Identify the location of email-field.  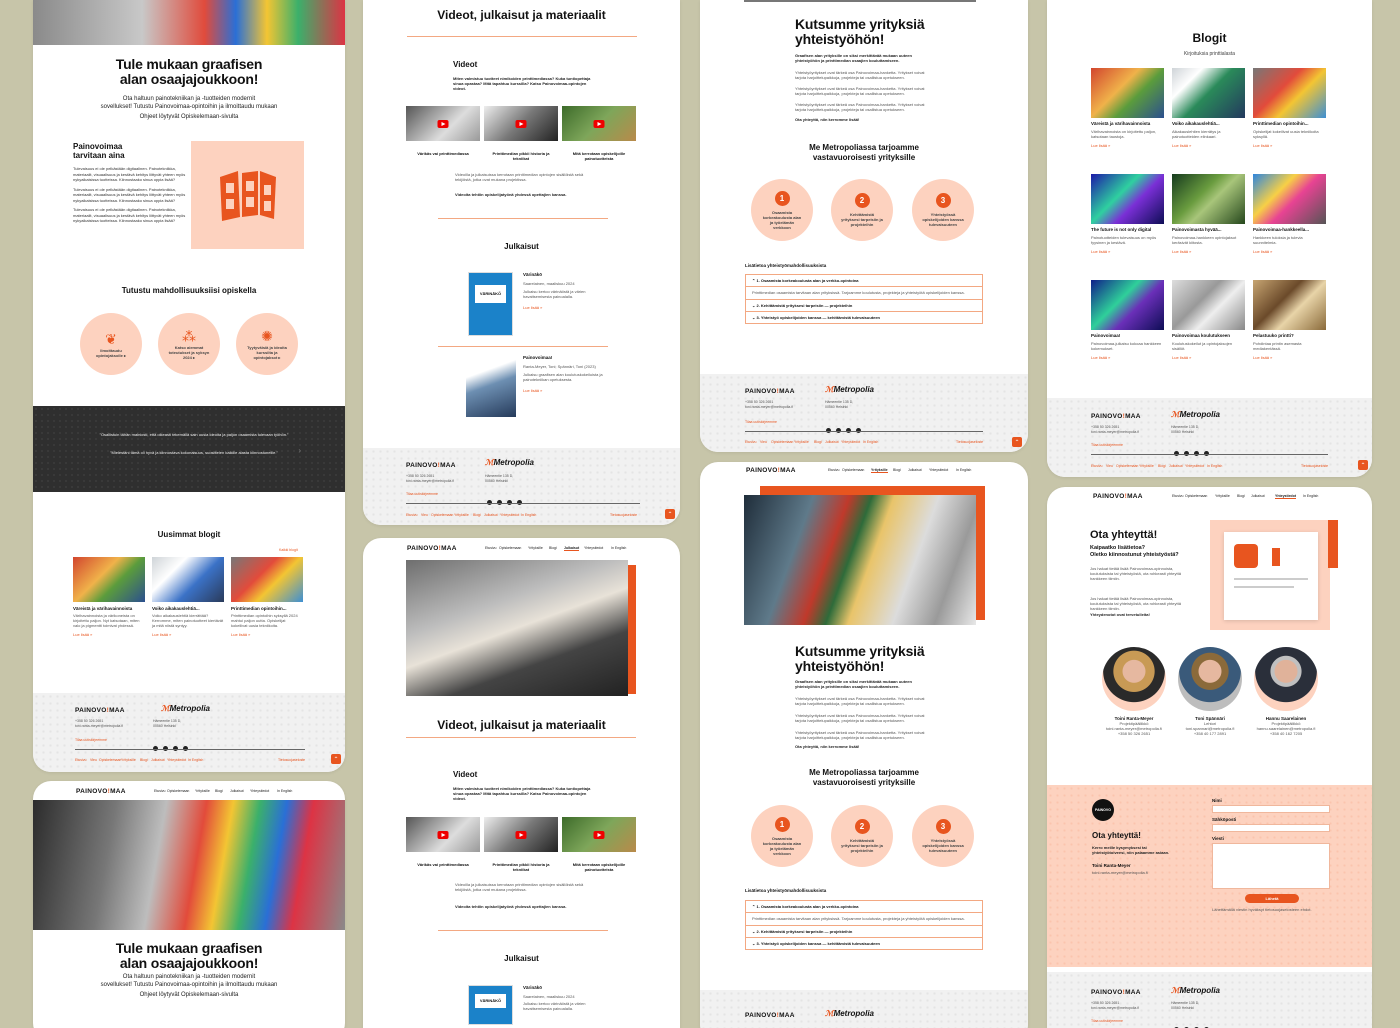
(1271, 828).